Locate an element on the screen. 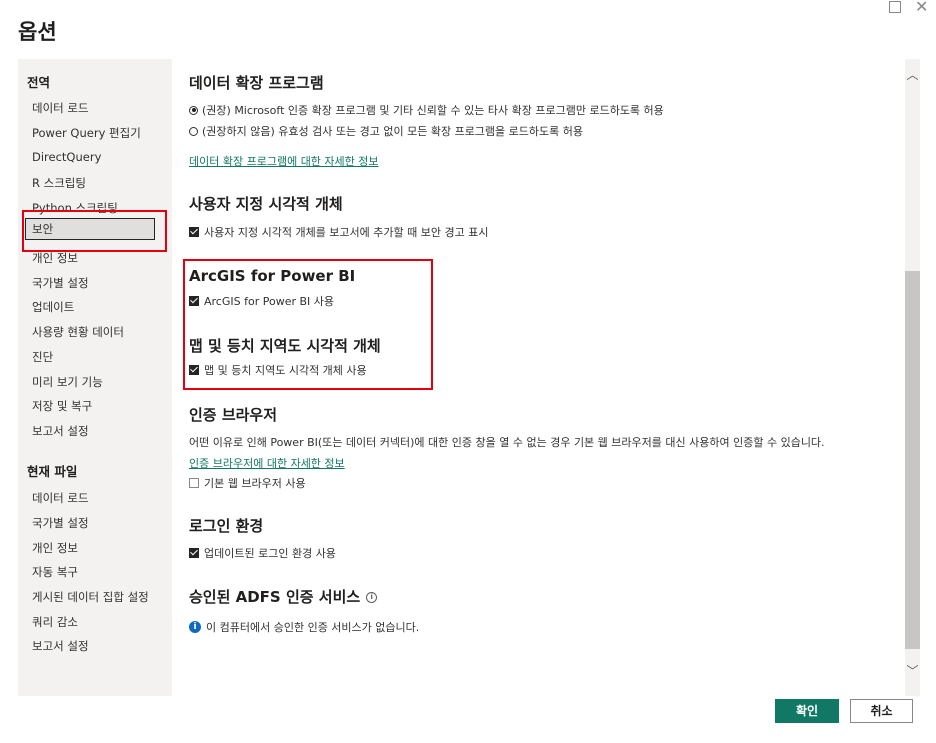 This screenshot has height=743, width=936. radio-unselected-icon is located at coordinates (193, 131).